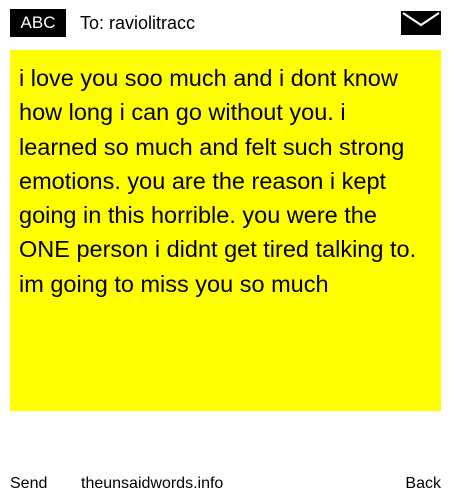  I want to click on envelope-icon, so click(421, 23).